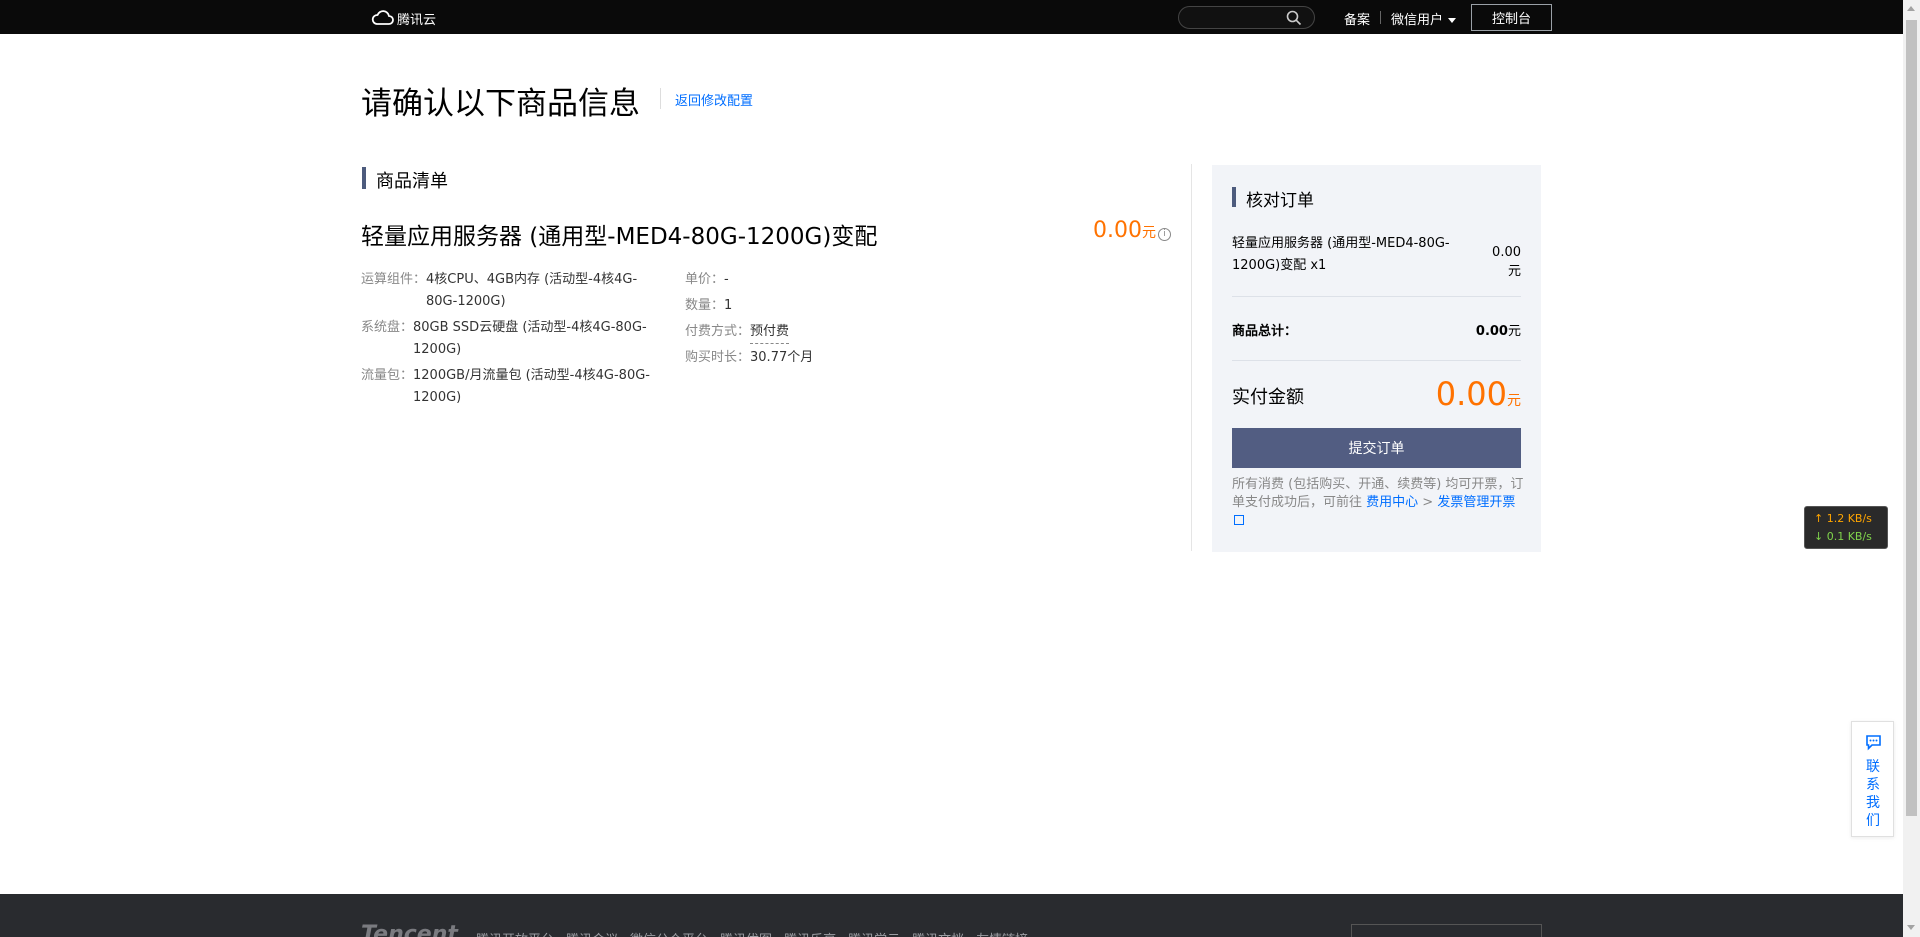  Describe the element at coordinates (1446, 930) in the screenshot. I see `footer-select` at that location.